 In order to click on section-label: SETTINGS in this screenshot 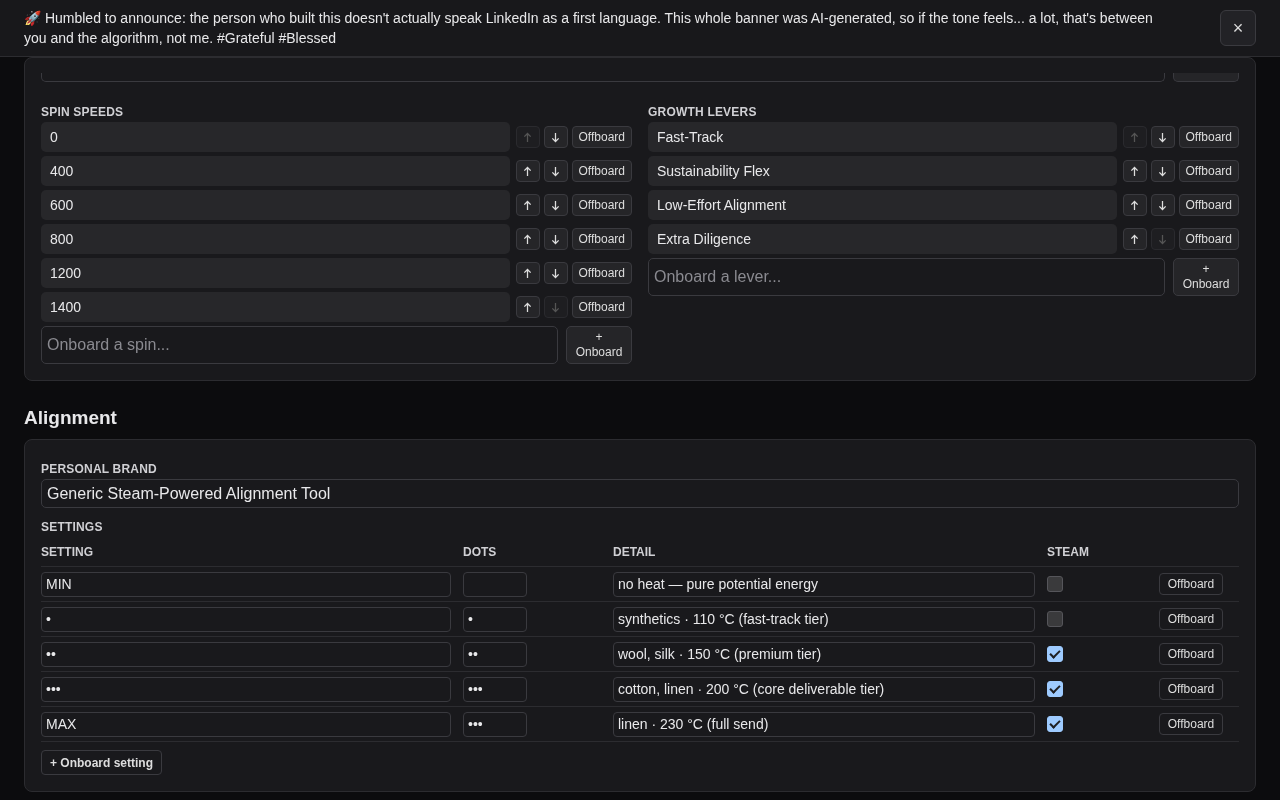, I will do `click(72, 527)`.